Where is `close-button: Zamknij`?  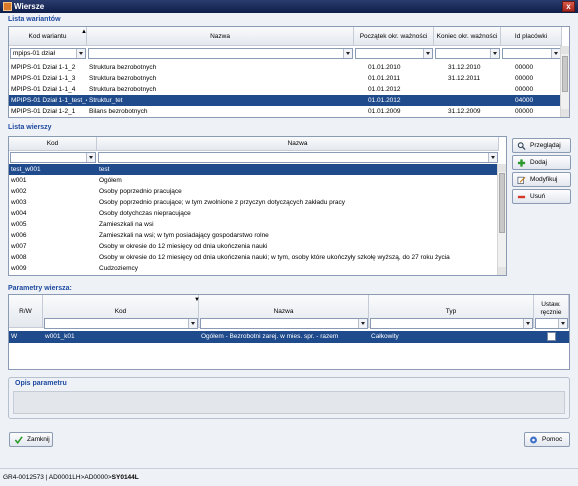
close-button: Zamknij is located at coordinates (31, 439).